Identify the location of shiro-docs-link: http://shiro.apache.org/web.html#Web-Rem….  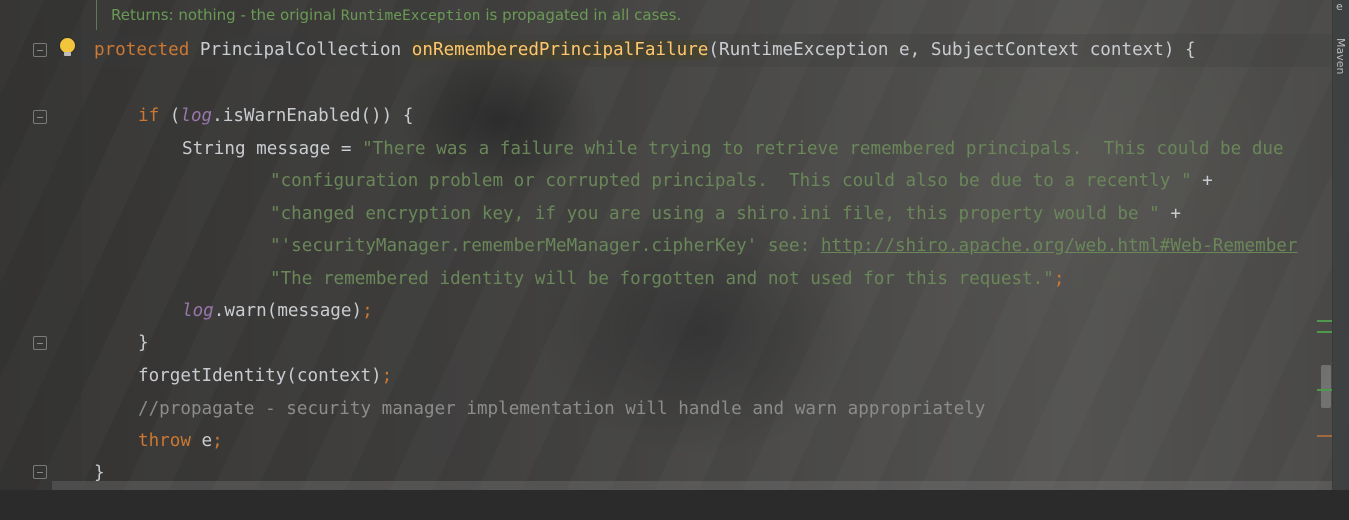
(1059, 246).